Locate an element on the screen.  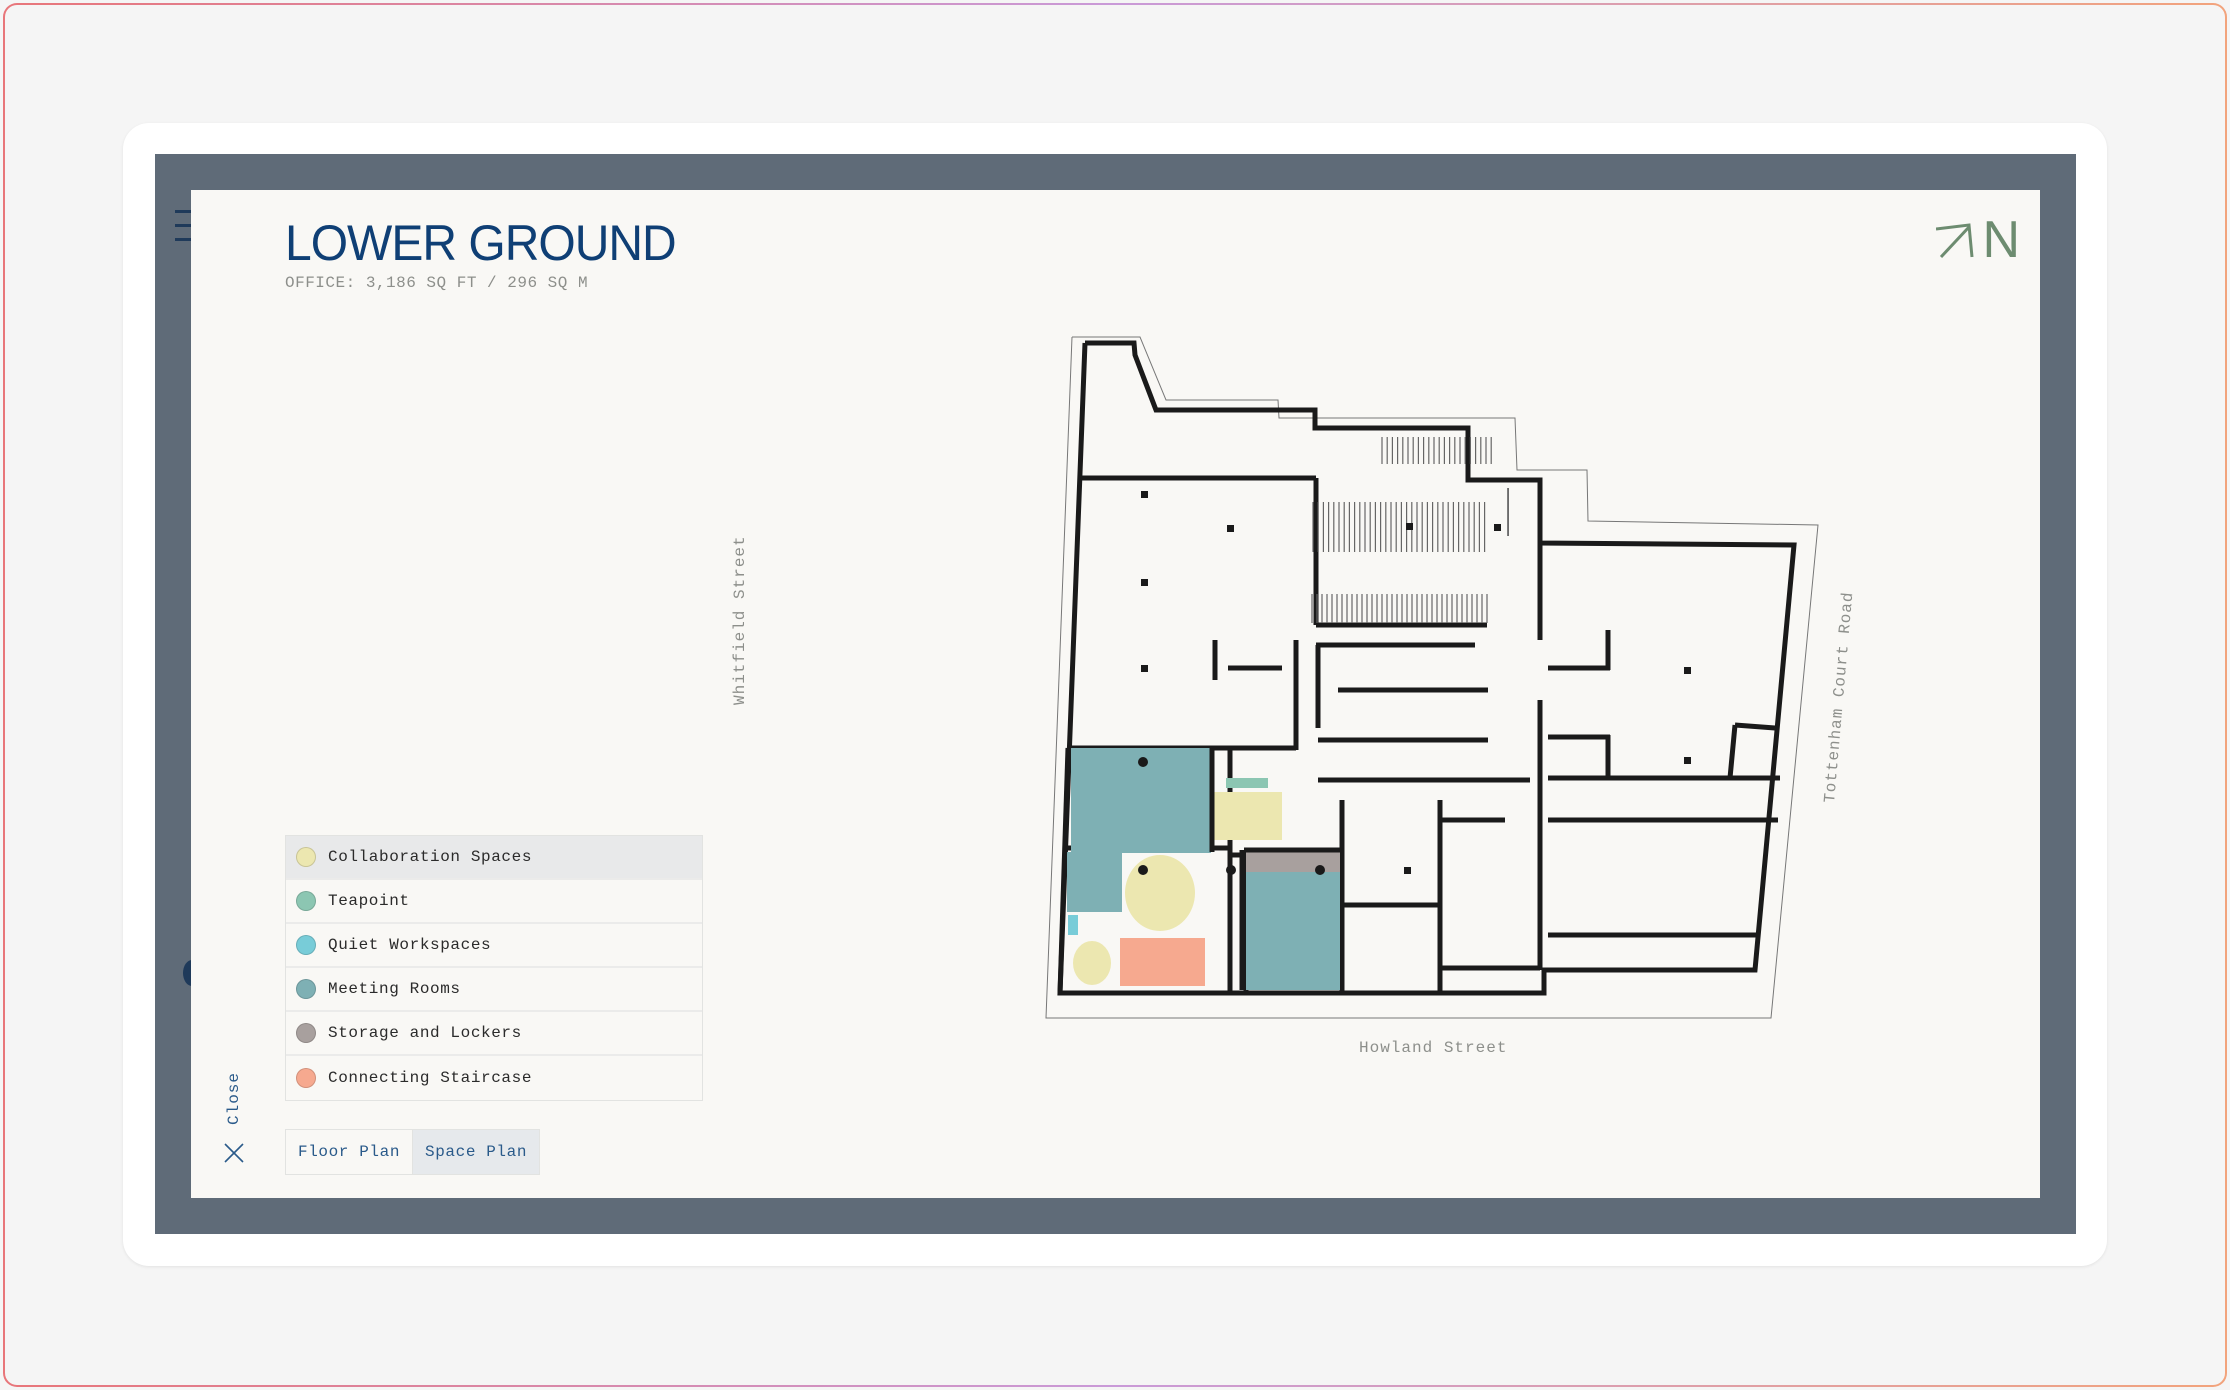
legend-label: Meeting Rooms is located at coordinates (394, 989).